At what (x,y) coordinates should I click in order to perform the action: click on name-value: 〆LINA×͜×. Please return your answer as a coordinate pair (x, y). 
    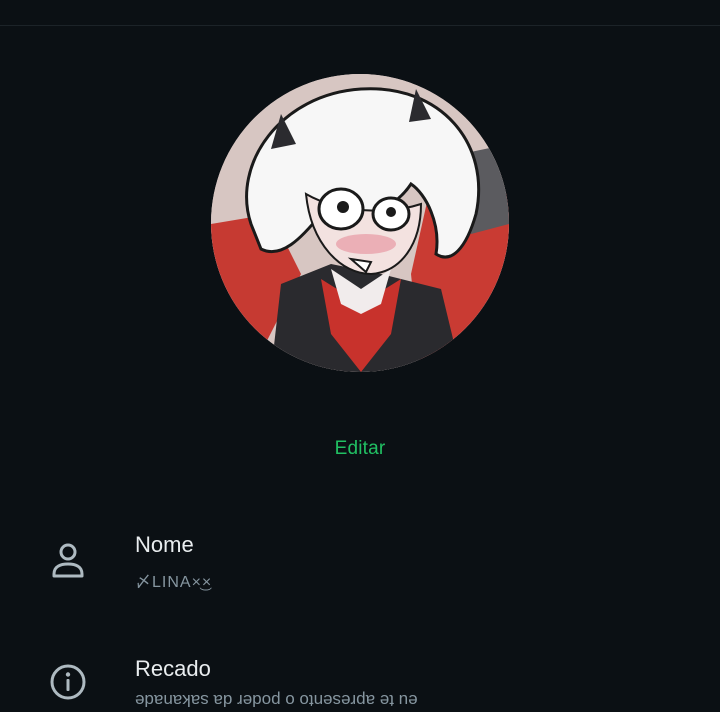
    Looking at the image, I should click on (174, 582).